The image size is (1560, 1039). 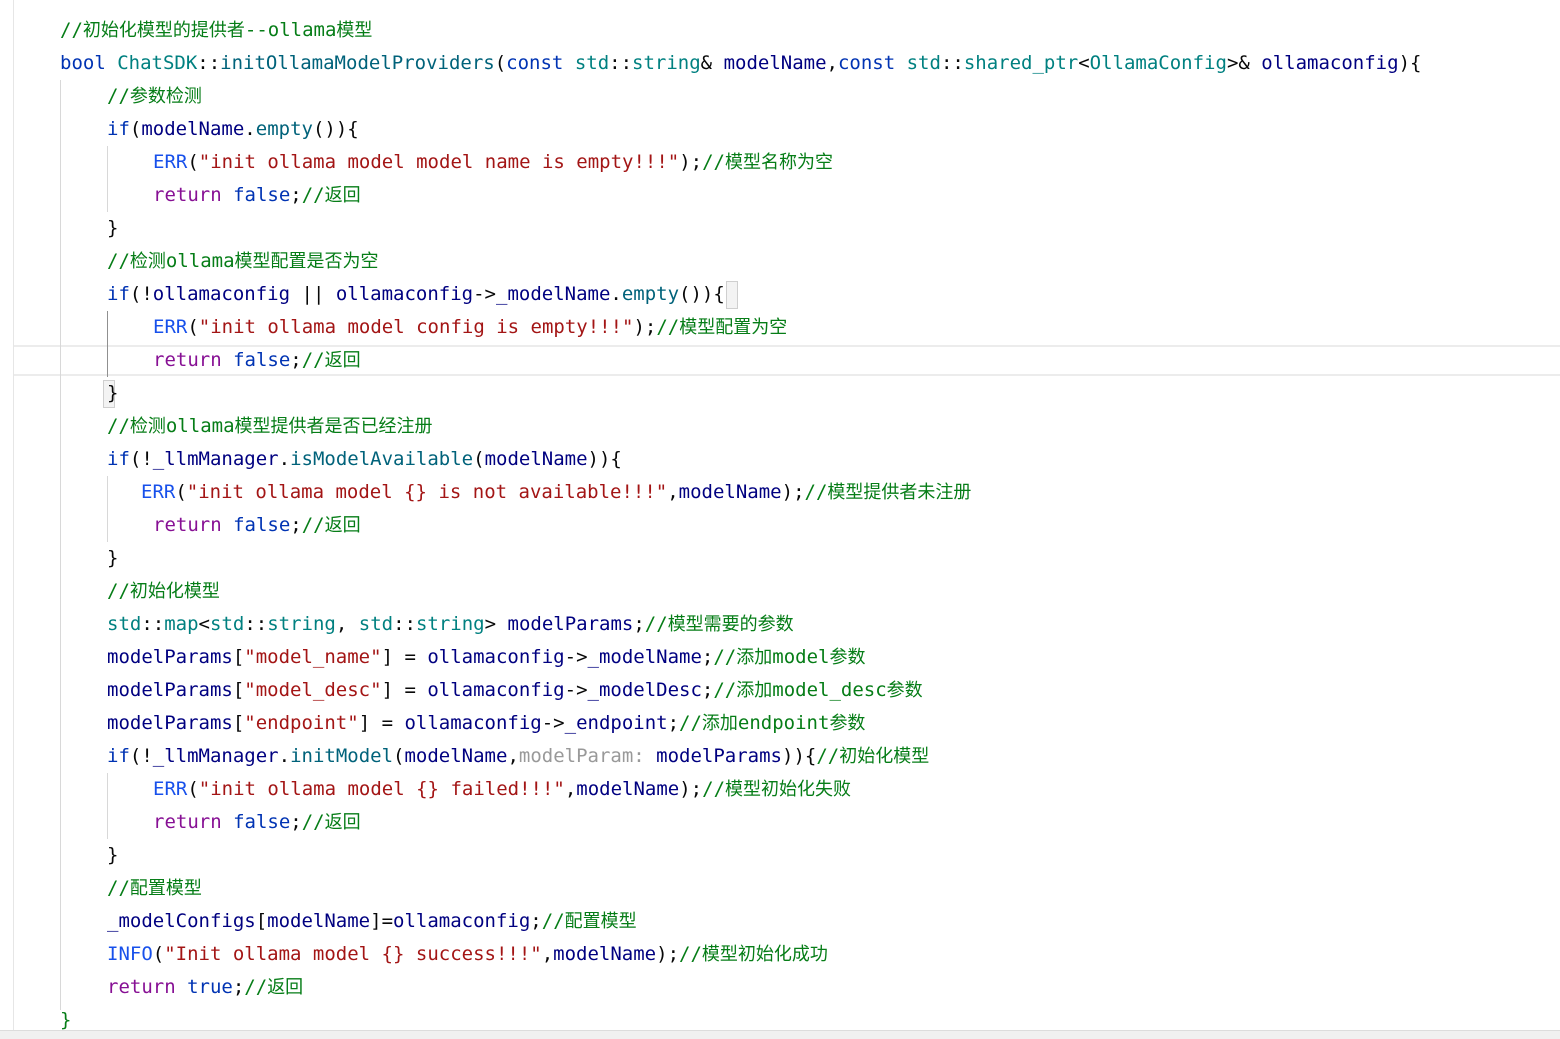 What do you see at coordinates (732, 295) in the screenshot?
I see `matching-brace-highlight` at bounding box center [732, 295].